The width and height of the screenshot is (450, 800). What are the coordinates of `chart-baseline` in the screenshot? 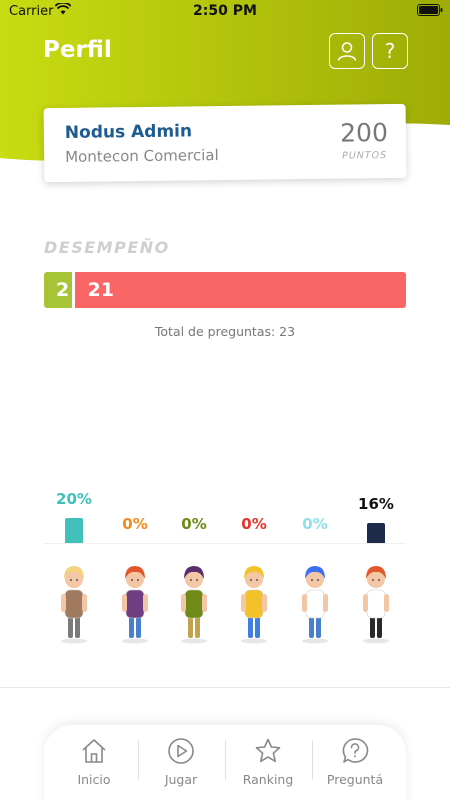 It's located at (225, 543).